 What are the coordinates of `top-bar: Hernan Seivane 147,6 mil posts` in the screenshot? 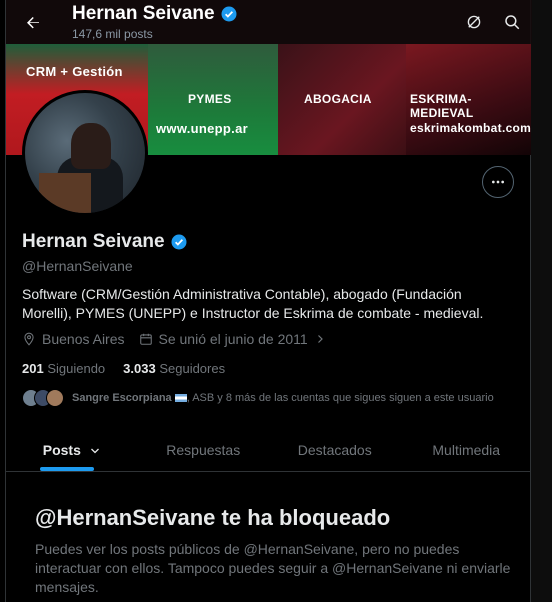 It's located at (269, 22).